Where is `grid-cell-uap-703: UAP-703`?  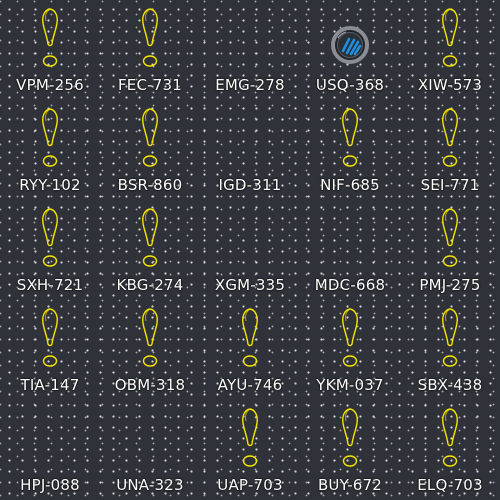
grid-cell-uap-703: UAP-703 is located at coordinates (250, 450).